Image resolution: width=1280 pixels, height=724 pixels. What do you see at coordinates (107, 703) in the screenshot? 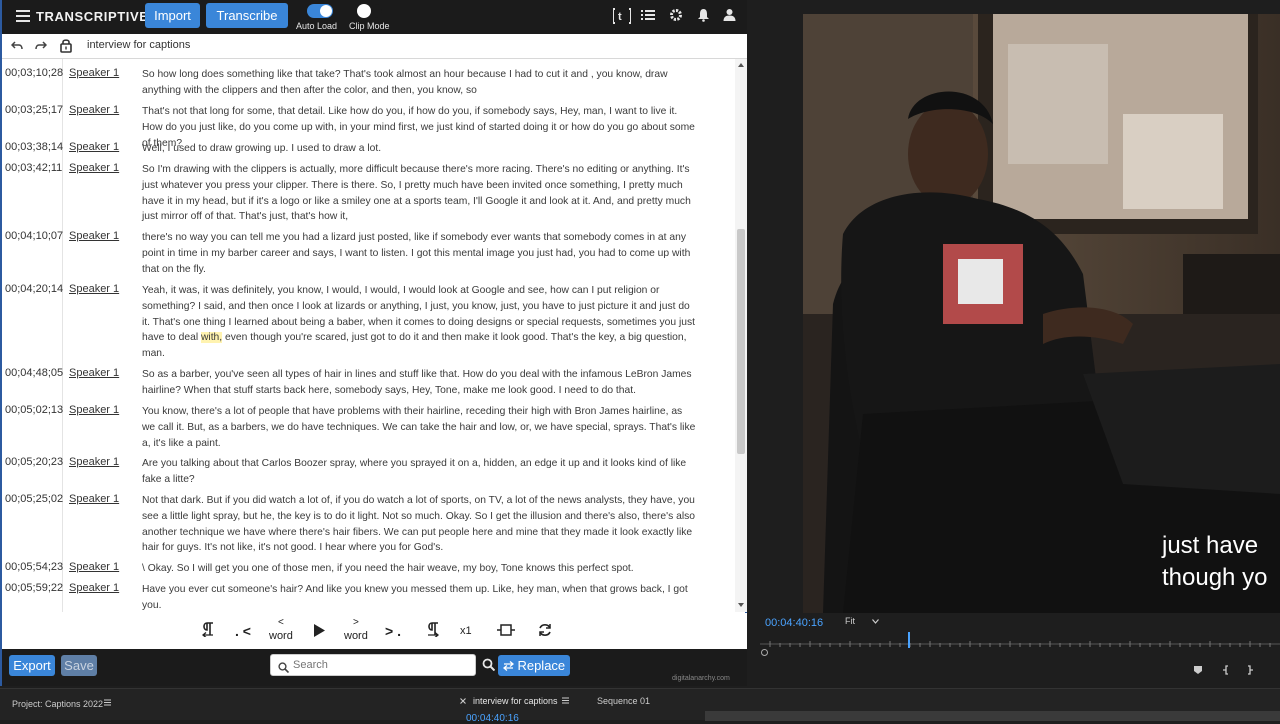
I see `panel-menu-icon` at bounding box center [107, 703].